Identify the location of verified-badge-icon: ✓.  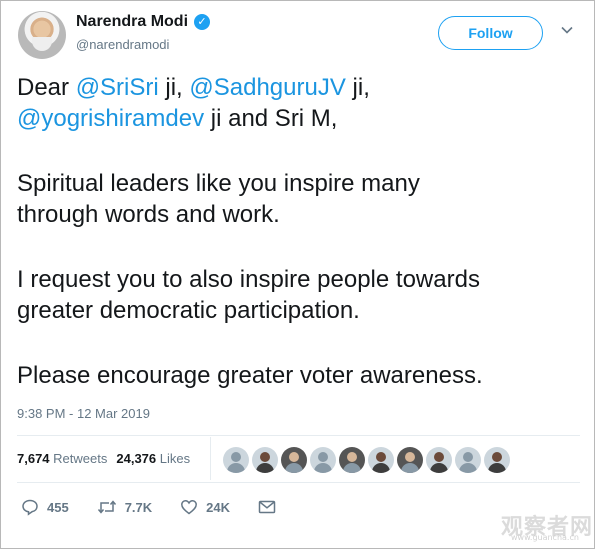
(202, 22).